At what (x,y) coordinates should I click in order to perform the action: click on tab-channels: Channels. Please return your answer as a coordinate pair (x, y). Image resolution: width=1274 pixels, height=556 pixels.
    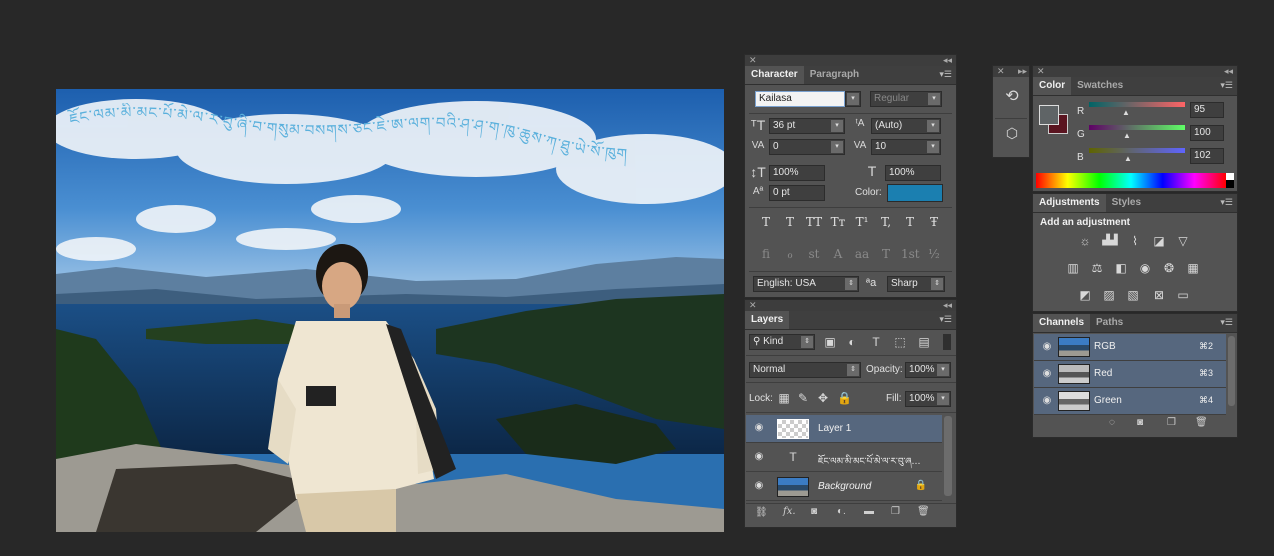
    Looking at the image, I should click on (1062, 323).